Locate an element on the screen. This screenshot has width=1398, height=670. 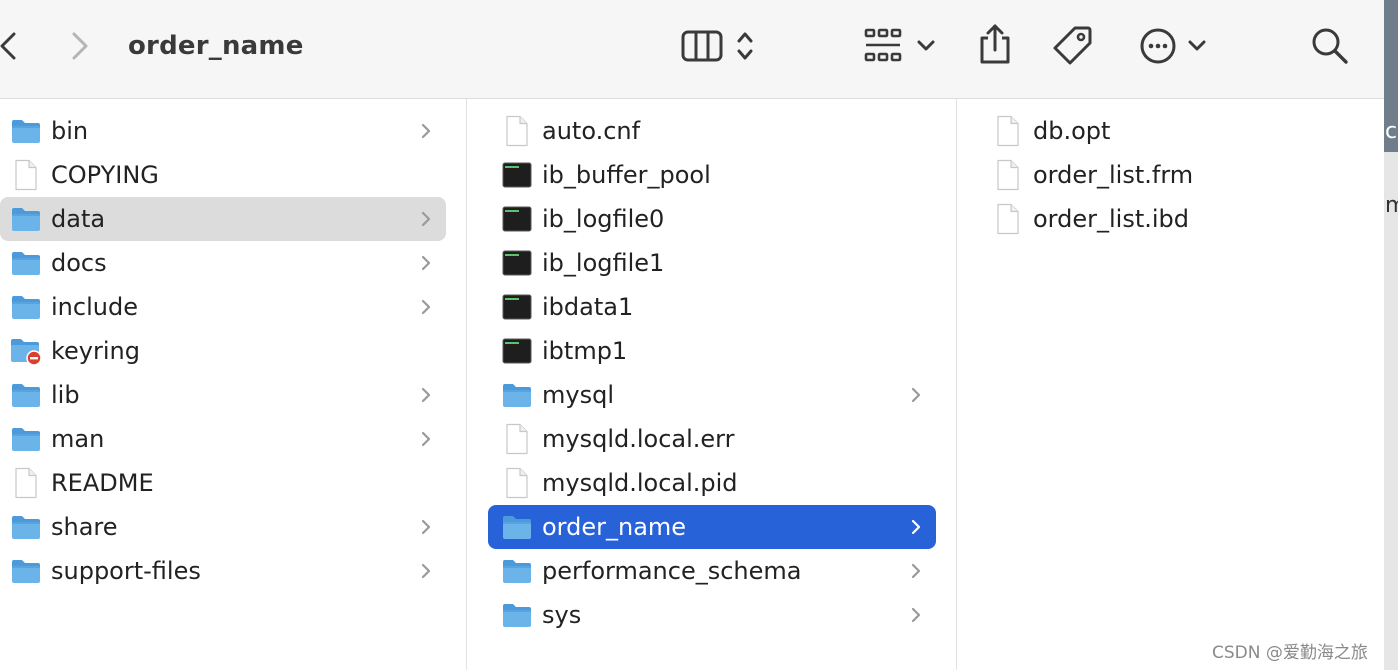
list-item: bin is located at coordinates (223, 131).